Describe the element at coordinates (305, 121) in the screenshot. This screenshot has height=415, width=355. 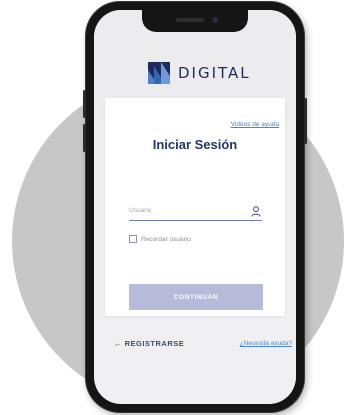
I see `phone-side-button-right` at that location.